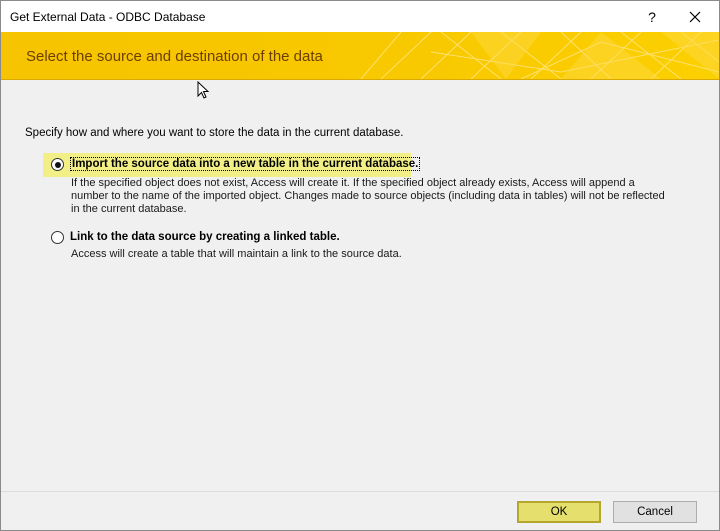 This screenshot has width=720, height=531. I want to click on help-button: ?, so click(652, 17).